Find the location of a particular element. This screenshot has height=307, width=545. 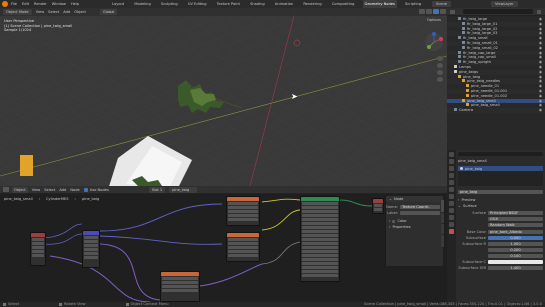

physics-tab-icon is located at coordinates (451, 210).